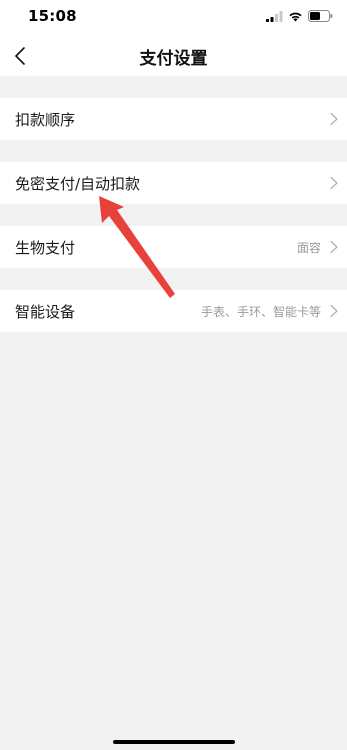  I want to click on settings-item-value: 手表、手环、智能卡等, so click(260, 312).